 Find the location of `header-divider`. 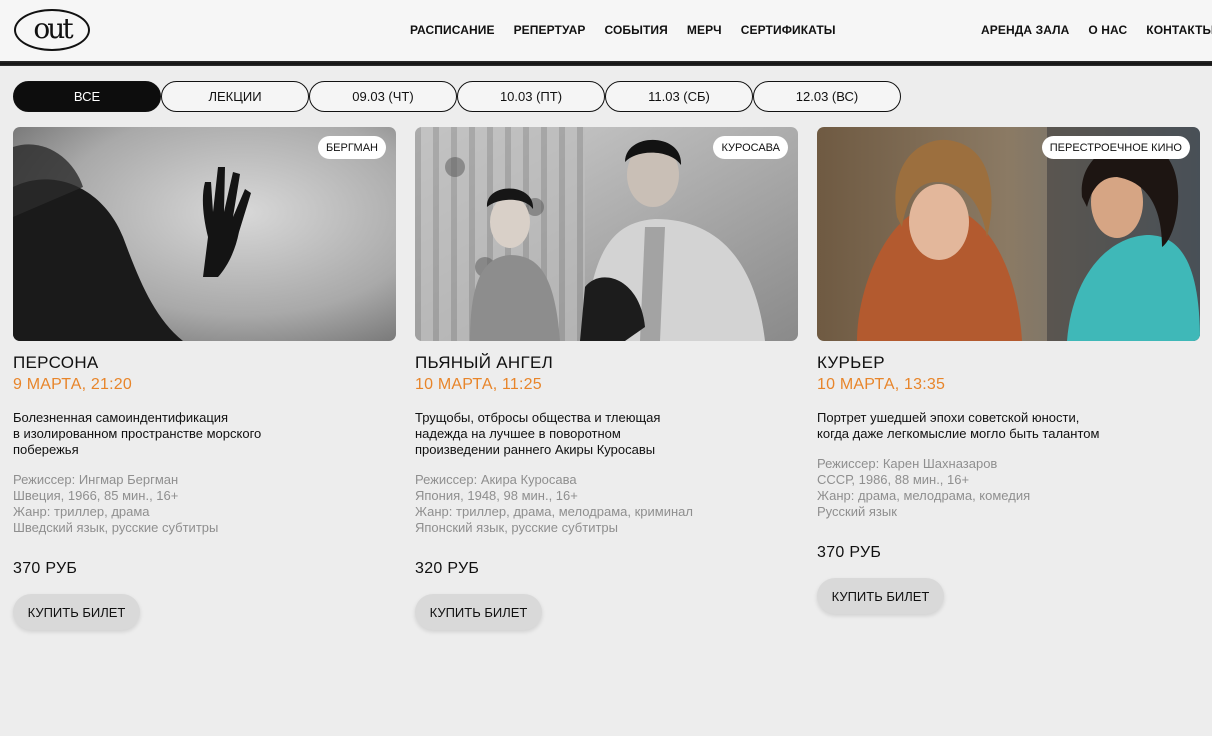

header-divider is located at coordinates (606, 63).